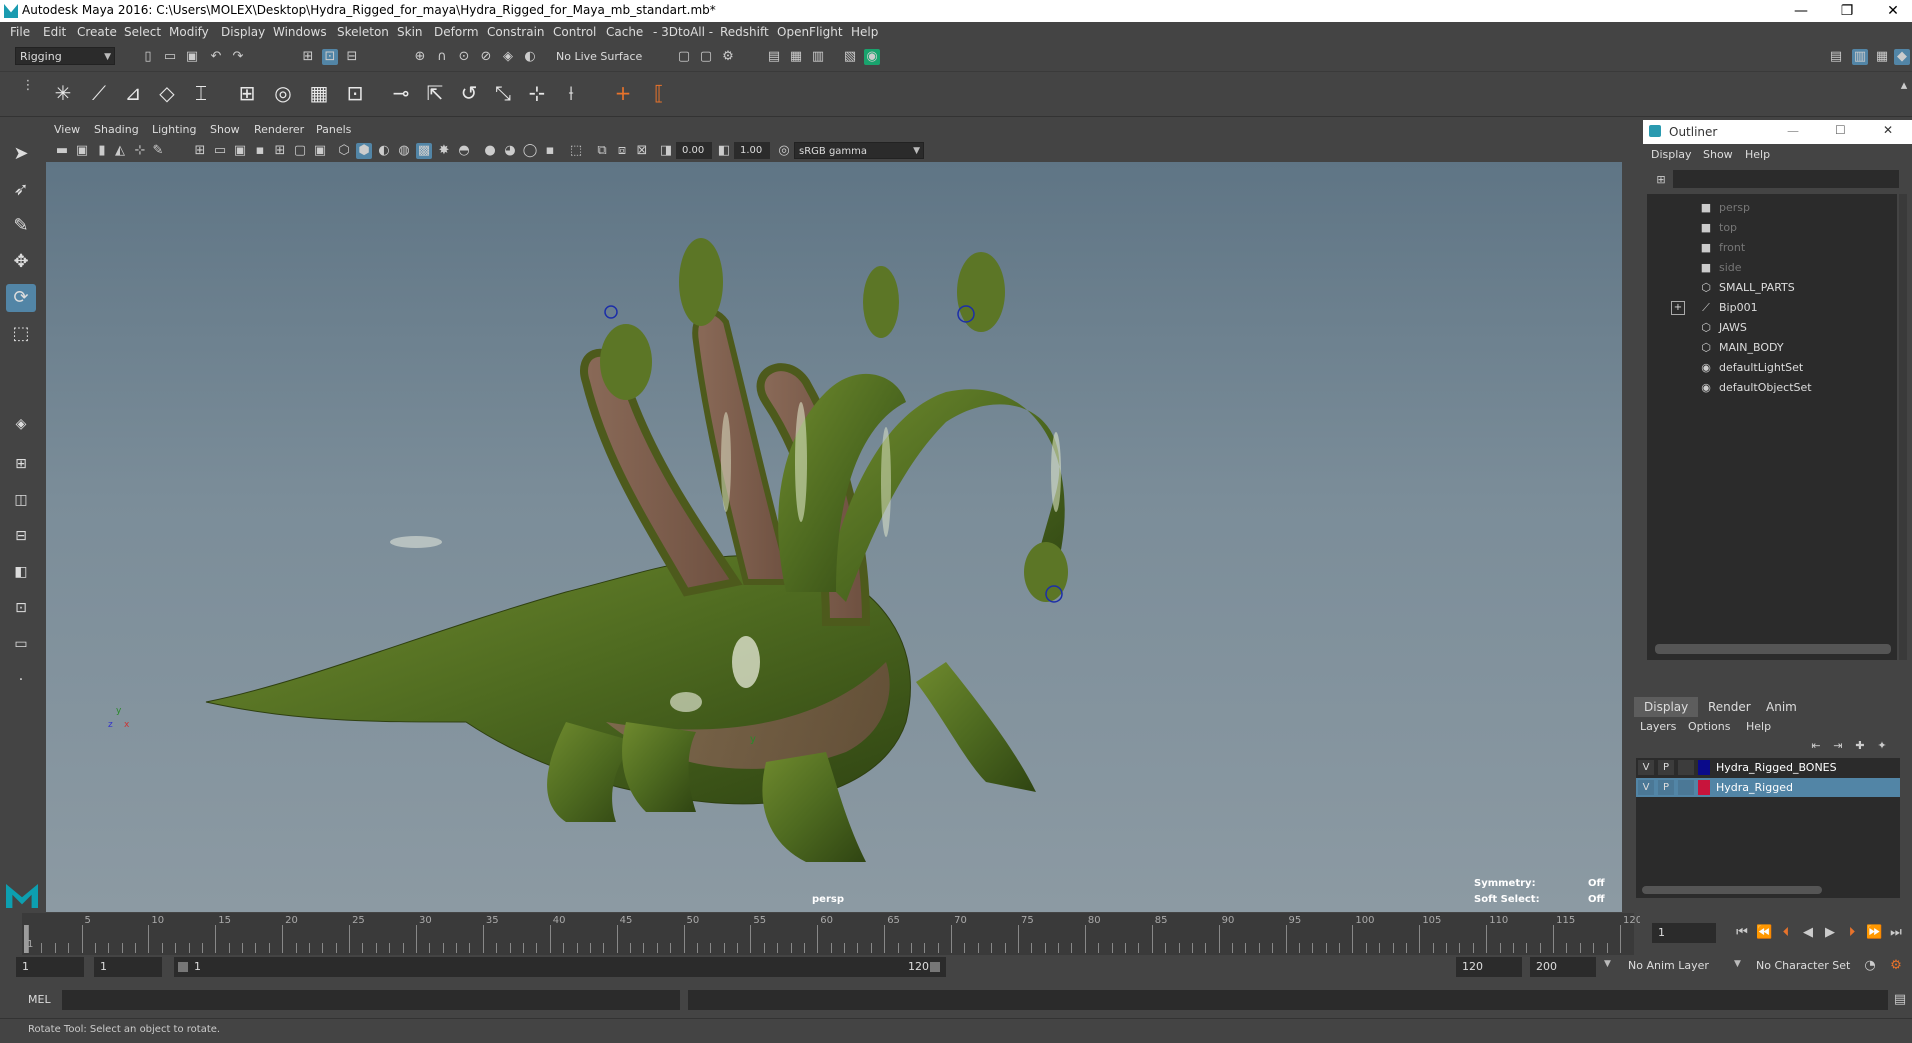 The image size is (1912, 1043). I want to click on range-handle-start, so click(183, 967).